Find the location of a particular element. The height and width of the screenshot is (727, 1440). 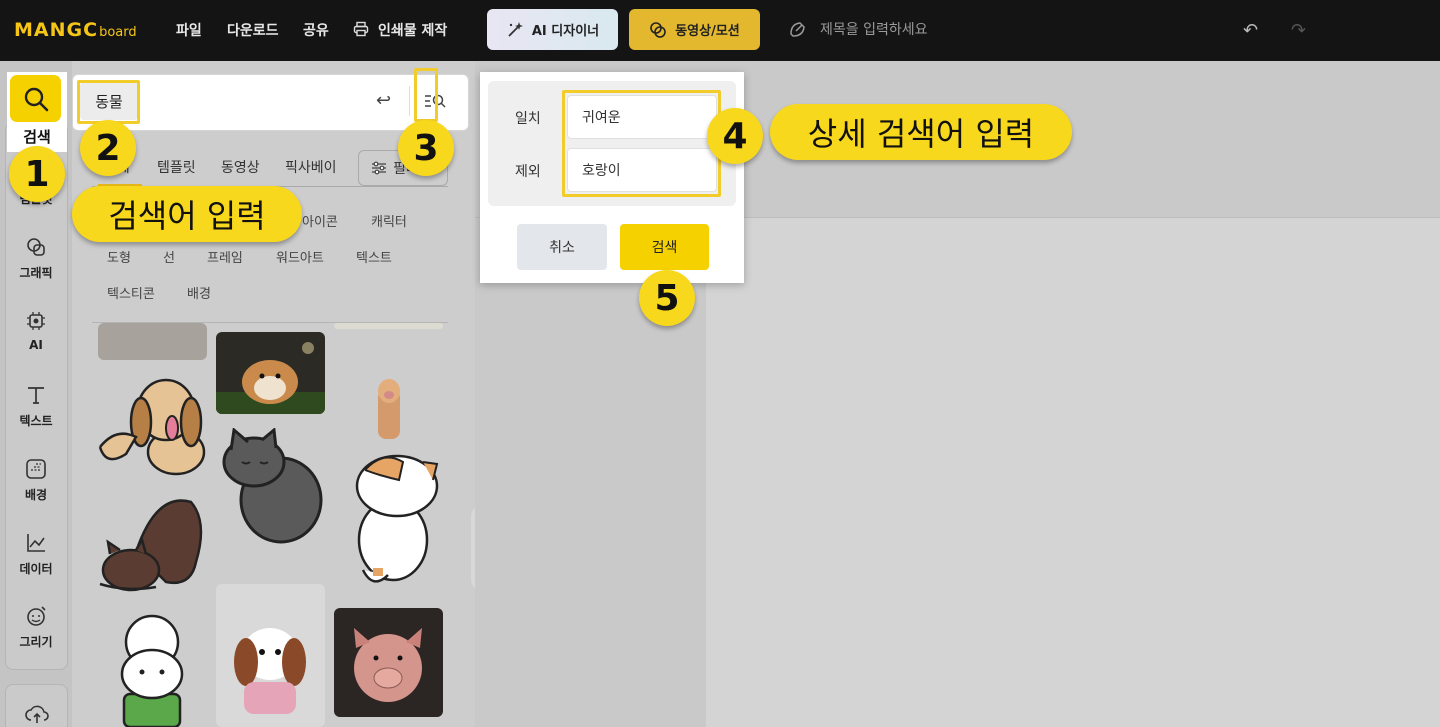

hamster-photo is located at coordinates (270, 378).